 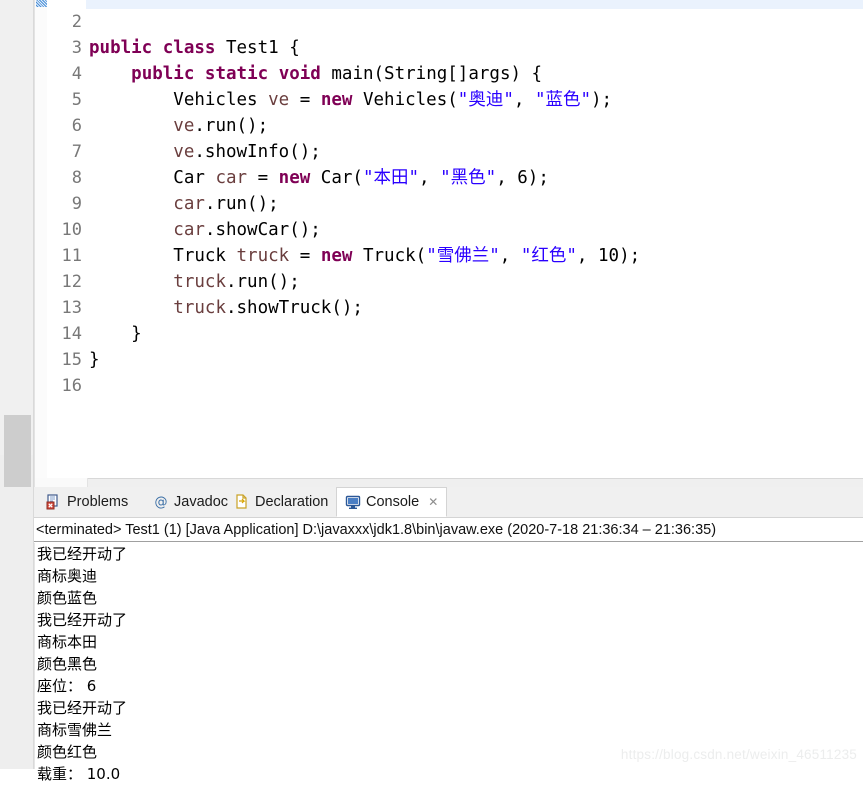 I want to click on console-icon, so click(x=353, y=502).